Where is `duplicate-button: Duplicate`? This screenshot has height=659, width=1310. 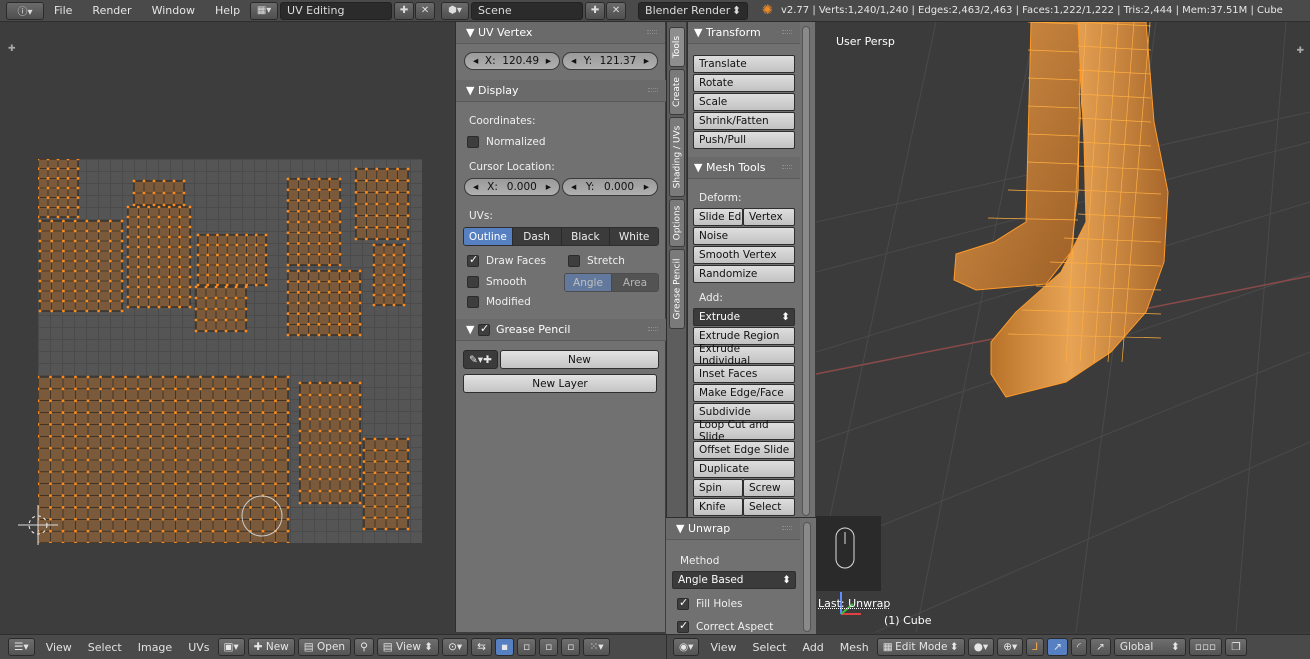
duplicate-button: Duplicate is located at coordinates (744, 469).